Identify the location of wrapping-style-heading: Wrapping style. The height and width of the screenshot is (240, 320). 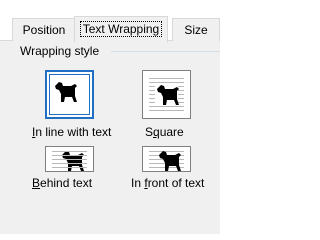
(60, 51).